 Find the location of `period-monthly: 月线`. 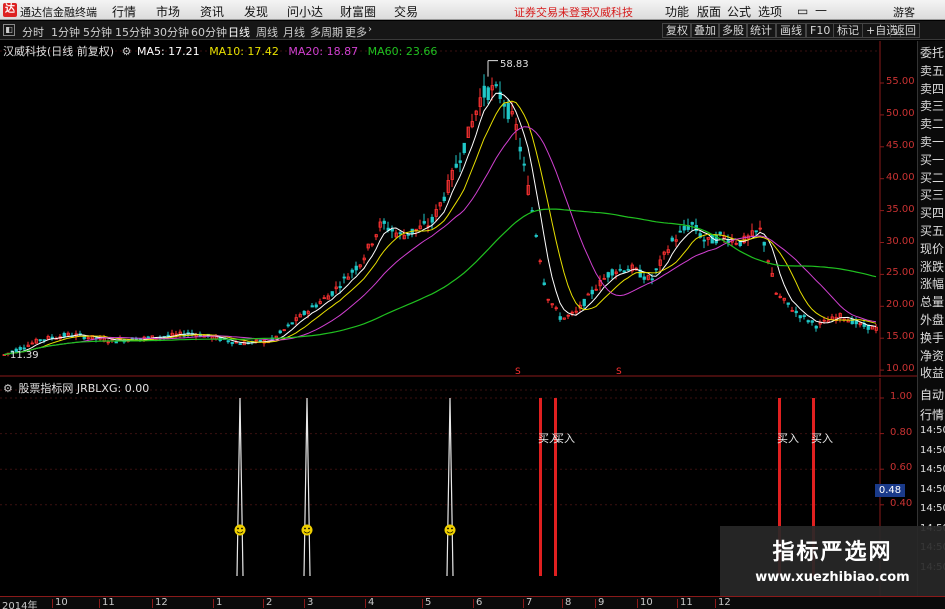

period-monthly: 月线 is located at coordinates (294, 32).